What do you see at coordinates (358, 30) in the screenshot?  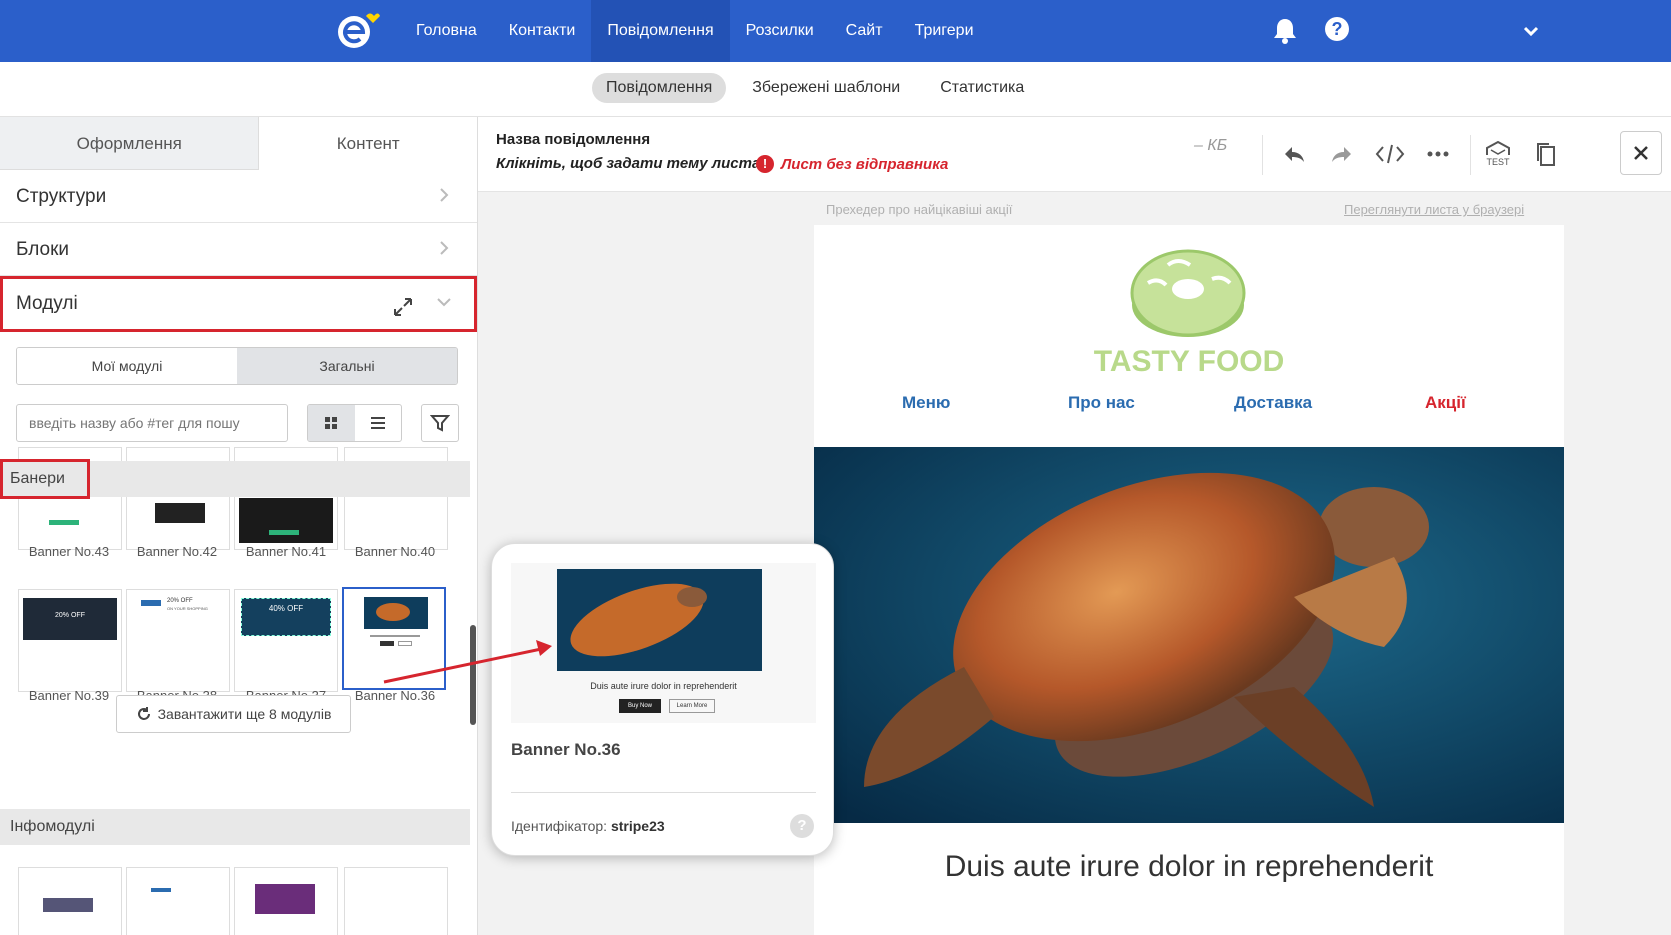 I see `logo-icon` at bounding box center [358, 30].